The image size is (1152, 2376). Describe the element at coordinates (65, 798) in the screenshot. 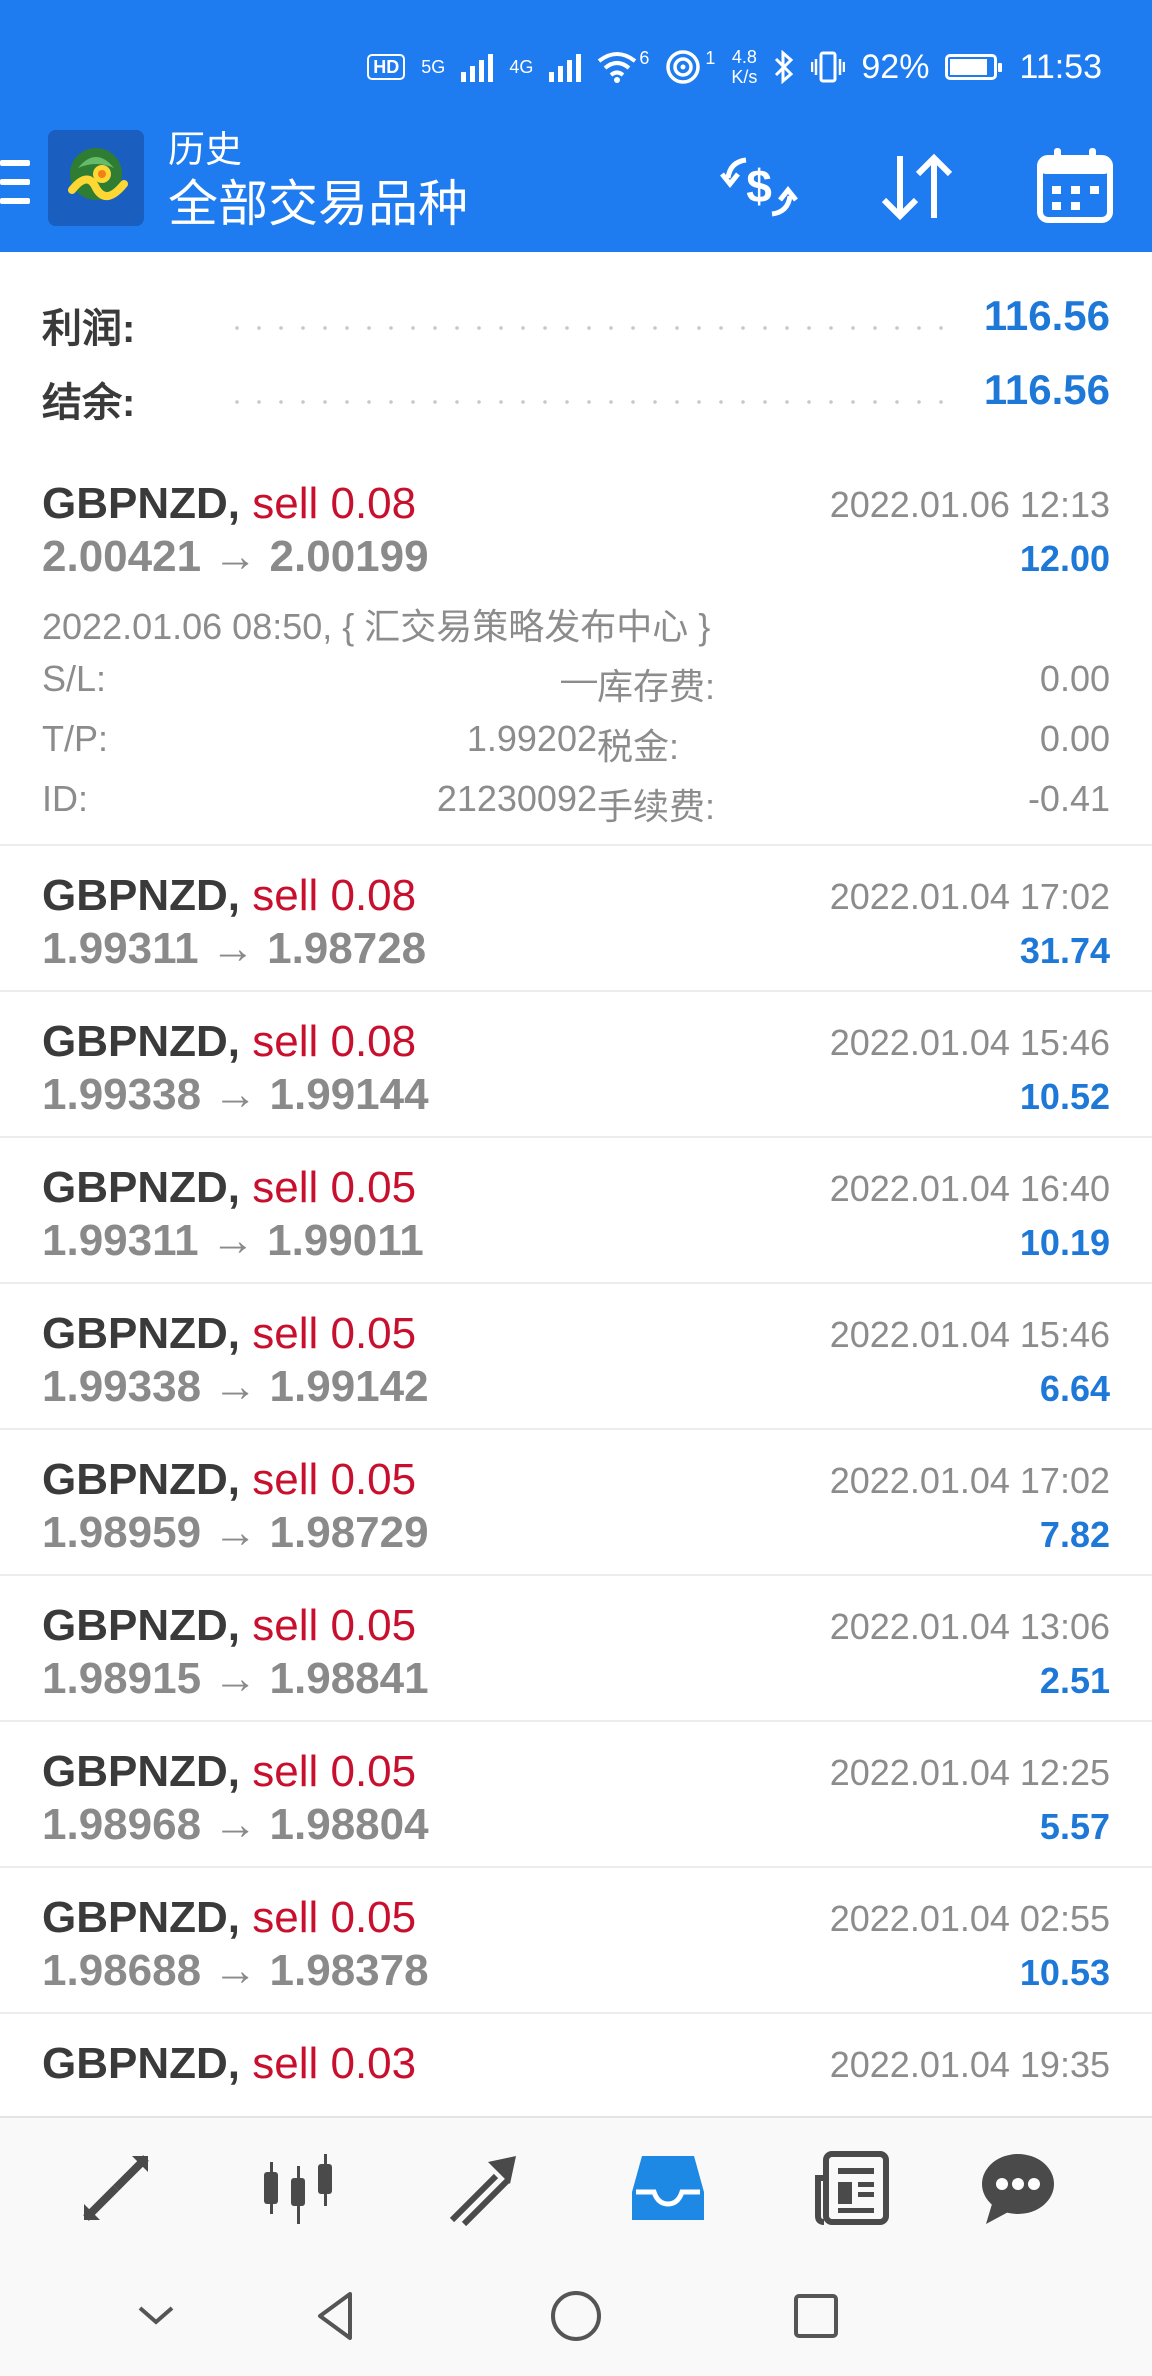

I see `id-label: ID:` at that location.